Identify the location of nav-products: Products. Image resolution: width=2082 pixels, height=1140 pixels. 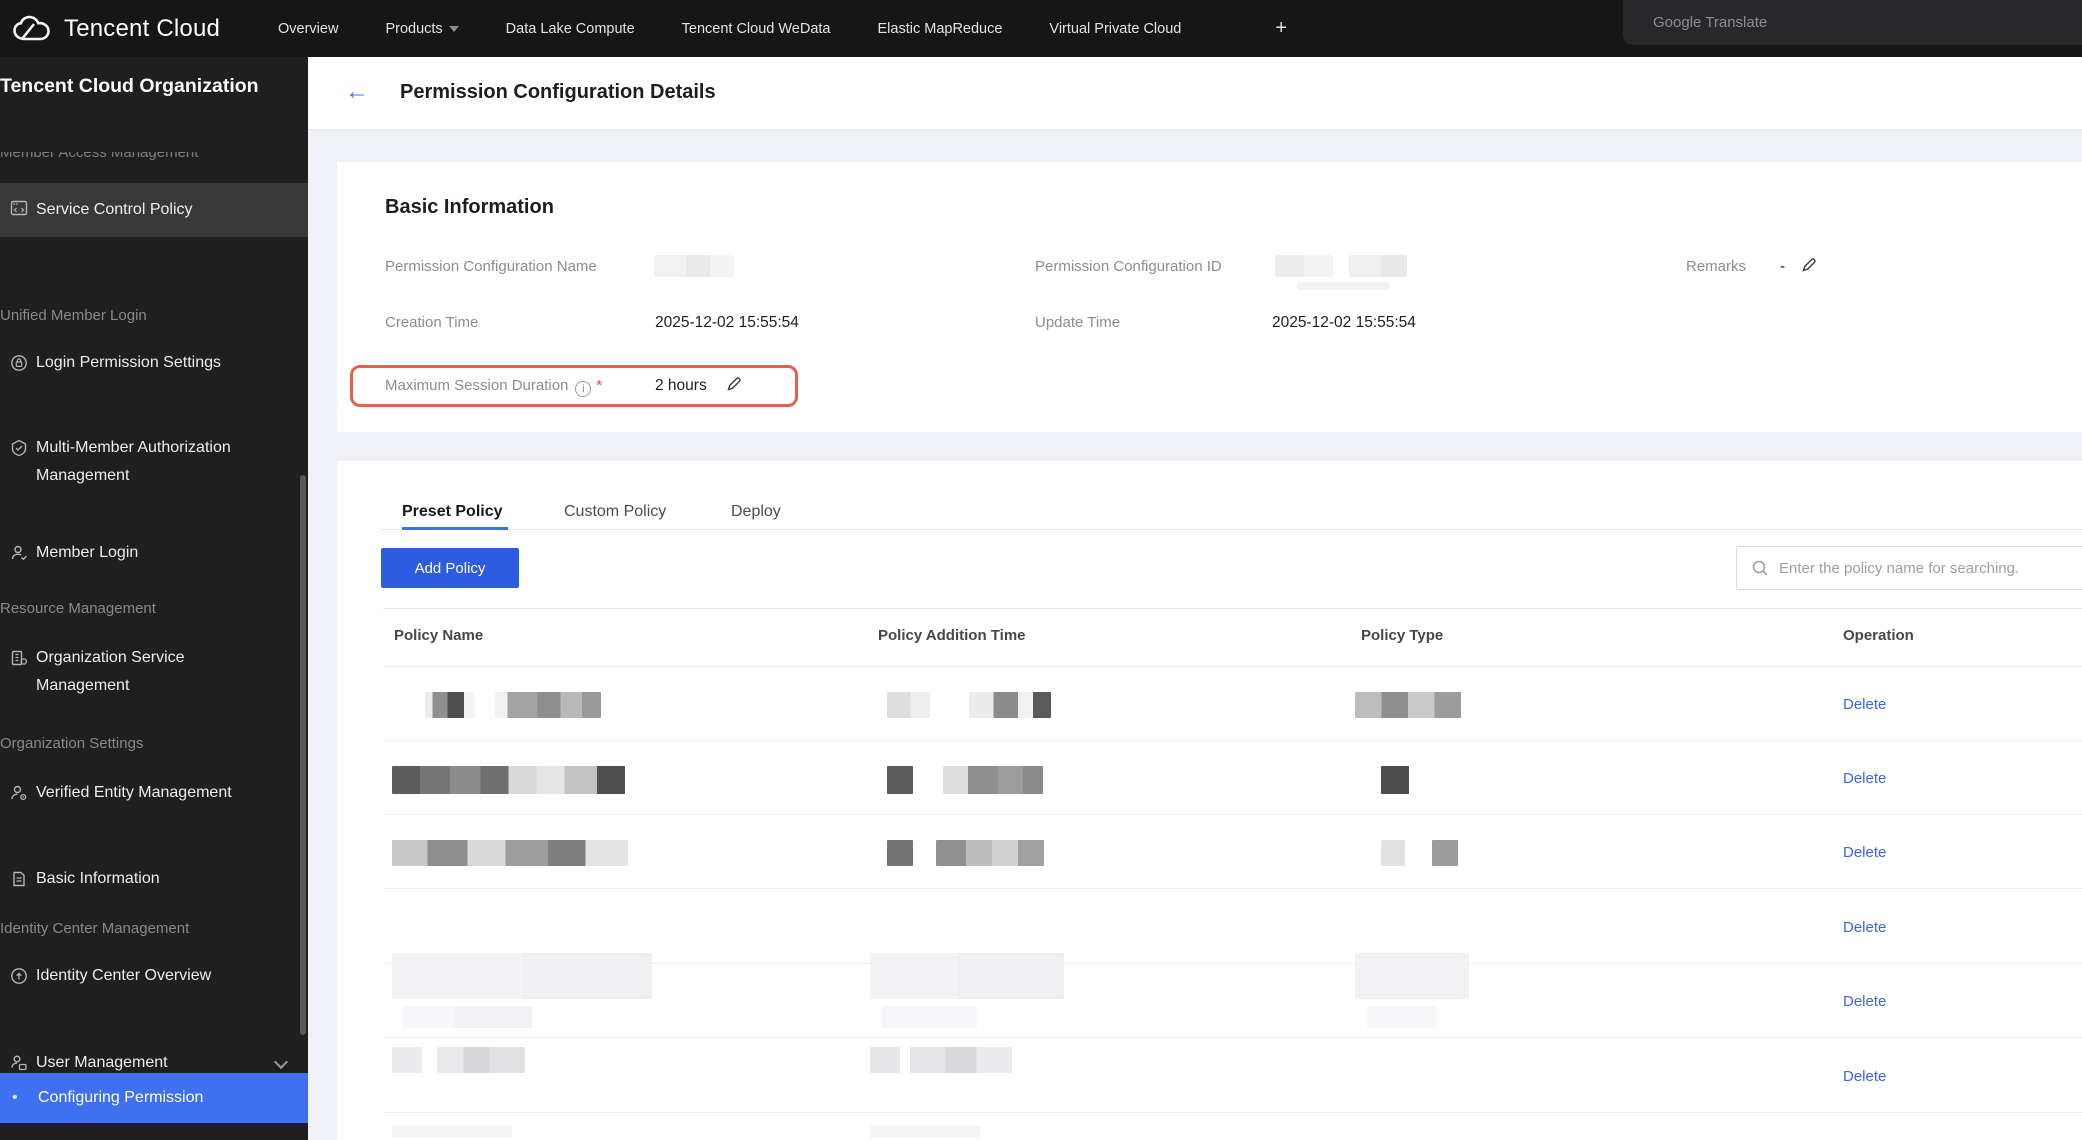
(422, 29).